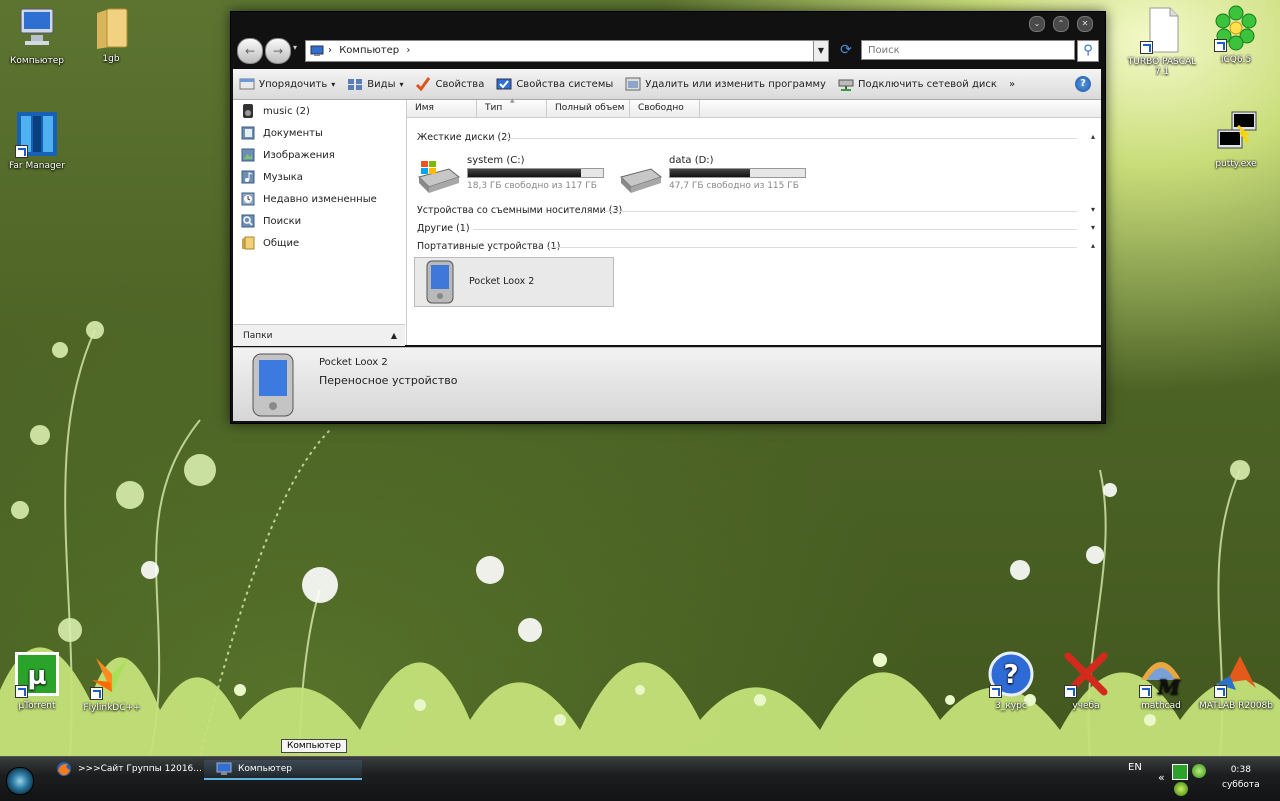 This screenshot has height=801, width=1280. What do you see at coordinates (1037, 24) in the screenshot?
I see `minimize-button: ⌄` at bounding box center [1037, 24].